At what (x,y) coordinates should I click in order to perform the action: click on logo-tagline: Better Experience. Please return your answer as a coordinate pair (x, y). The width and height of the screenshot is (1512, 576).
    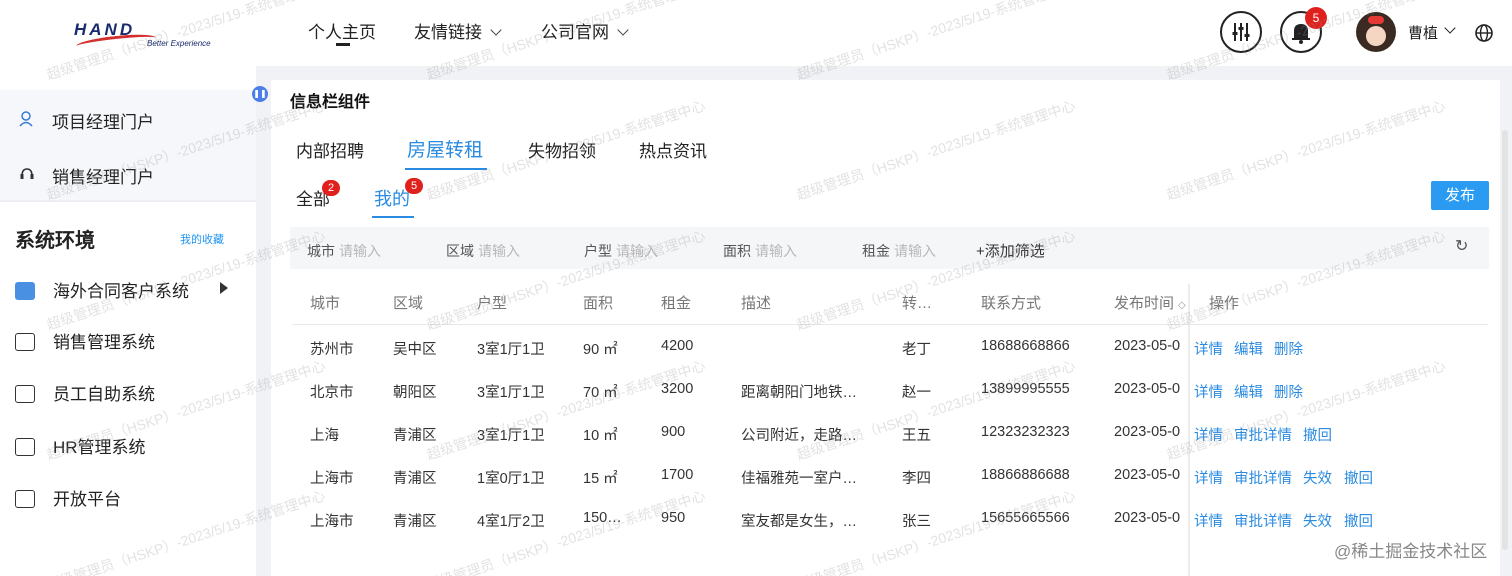
    Looking at the image, I should click on (179, 43).